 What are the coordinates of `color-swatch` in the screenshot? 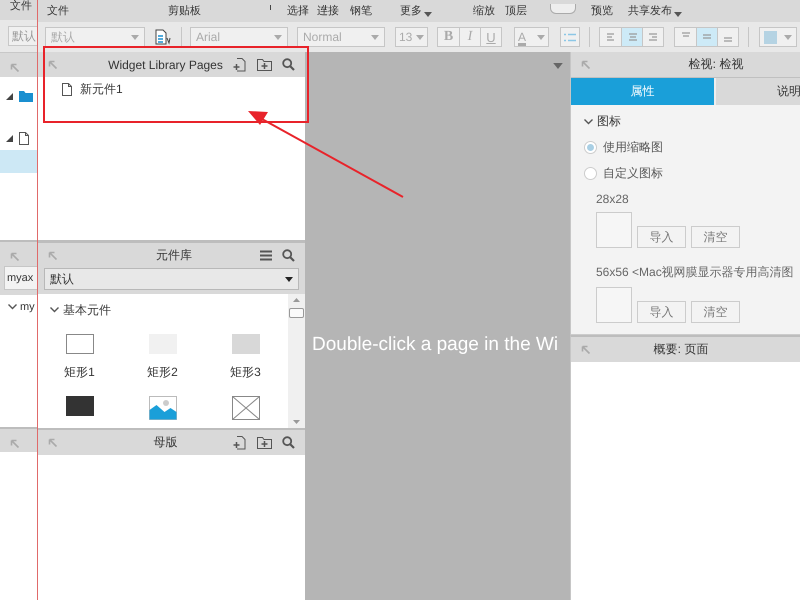 It's located at (770, 37).